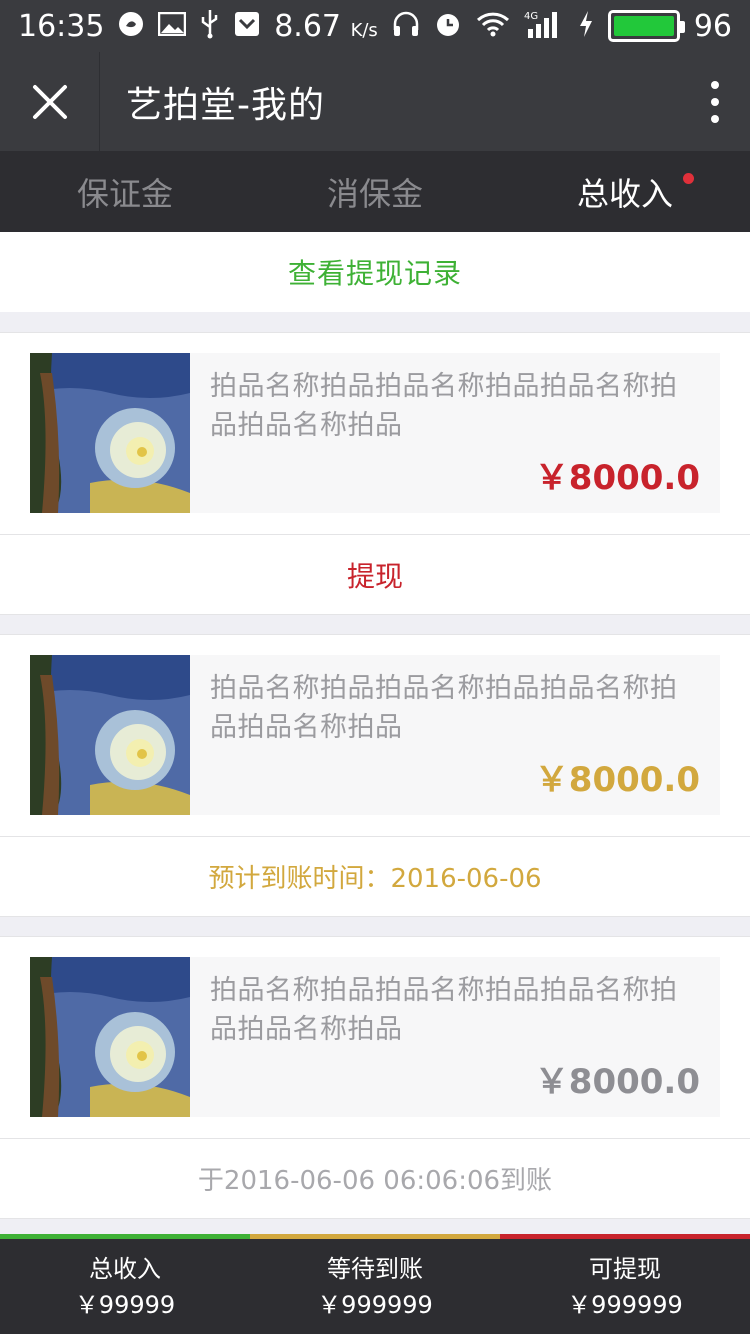 This screenshot has width=750, height=1334. What do you see at coordinates (493, 26) in the screenshot?
I see `wifi-icon` at bounding box center [493, 26].